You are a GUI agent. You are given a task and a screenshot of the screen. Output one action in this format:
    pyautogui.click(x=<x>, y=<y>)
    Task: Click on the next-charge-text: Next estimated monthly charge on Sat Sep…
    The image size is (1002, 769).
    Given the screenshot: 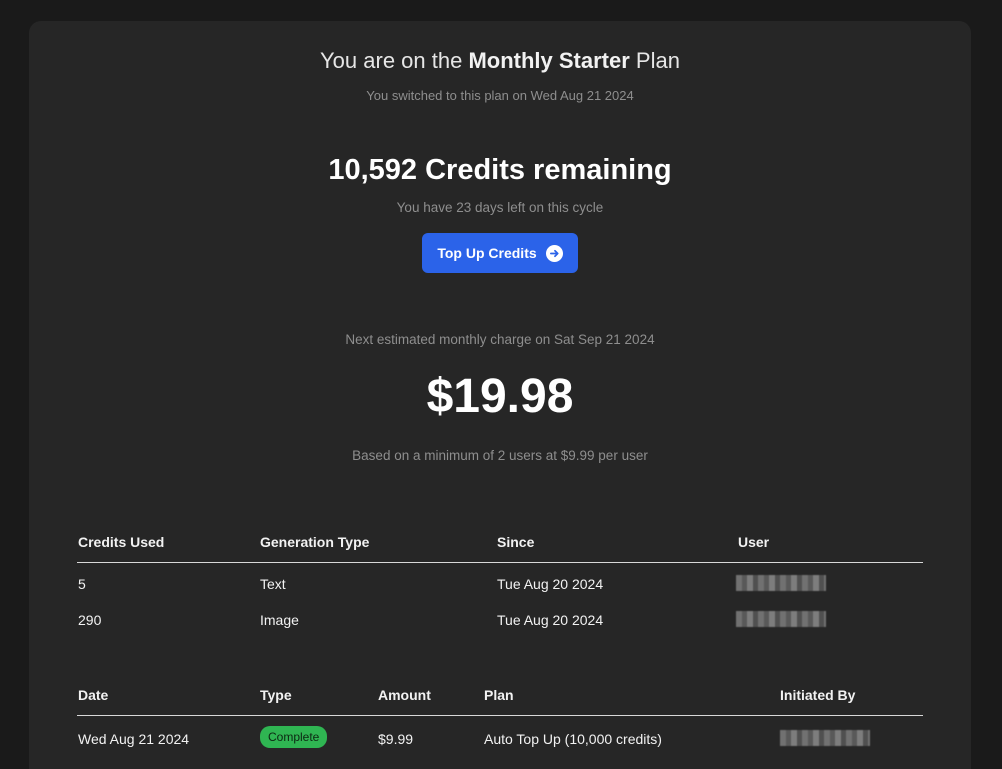 What is the action you would take?
    pyautogui.click(x=500, y=339)
    